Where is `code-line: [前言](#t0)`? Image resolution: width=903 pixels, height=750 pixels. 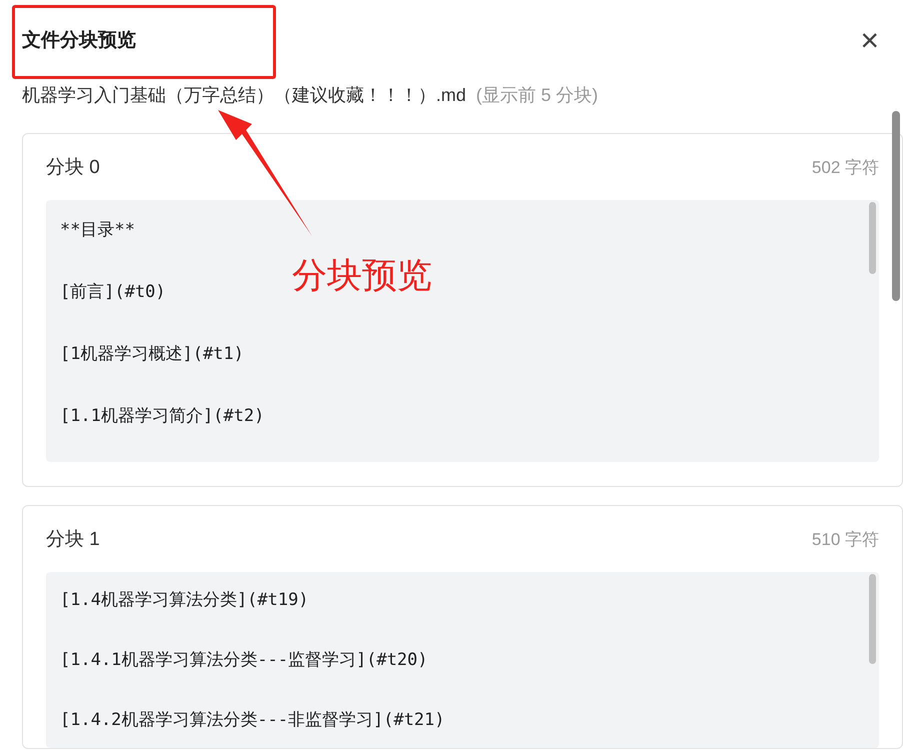 code-line: [前言](#t0) is located at coordinates (113, 292).